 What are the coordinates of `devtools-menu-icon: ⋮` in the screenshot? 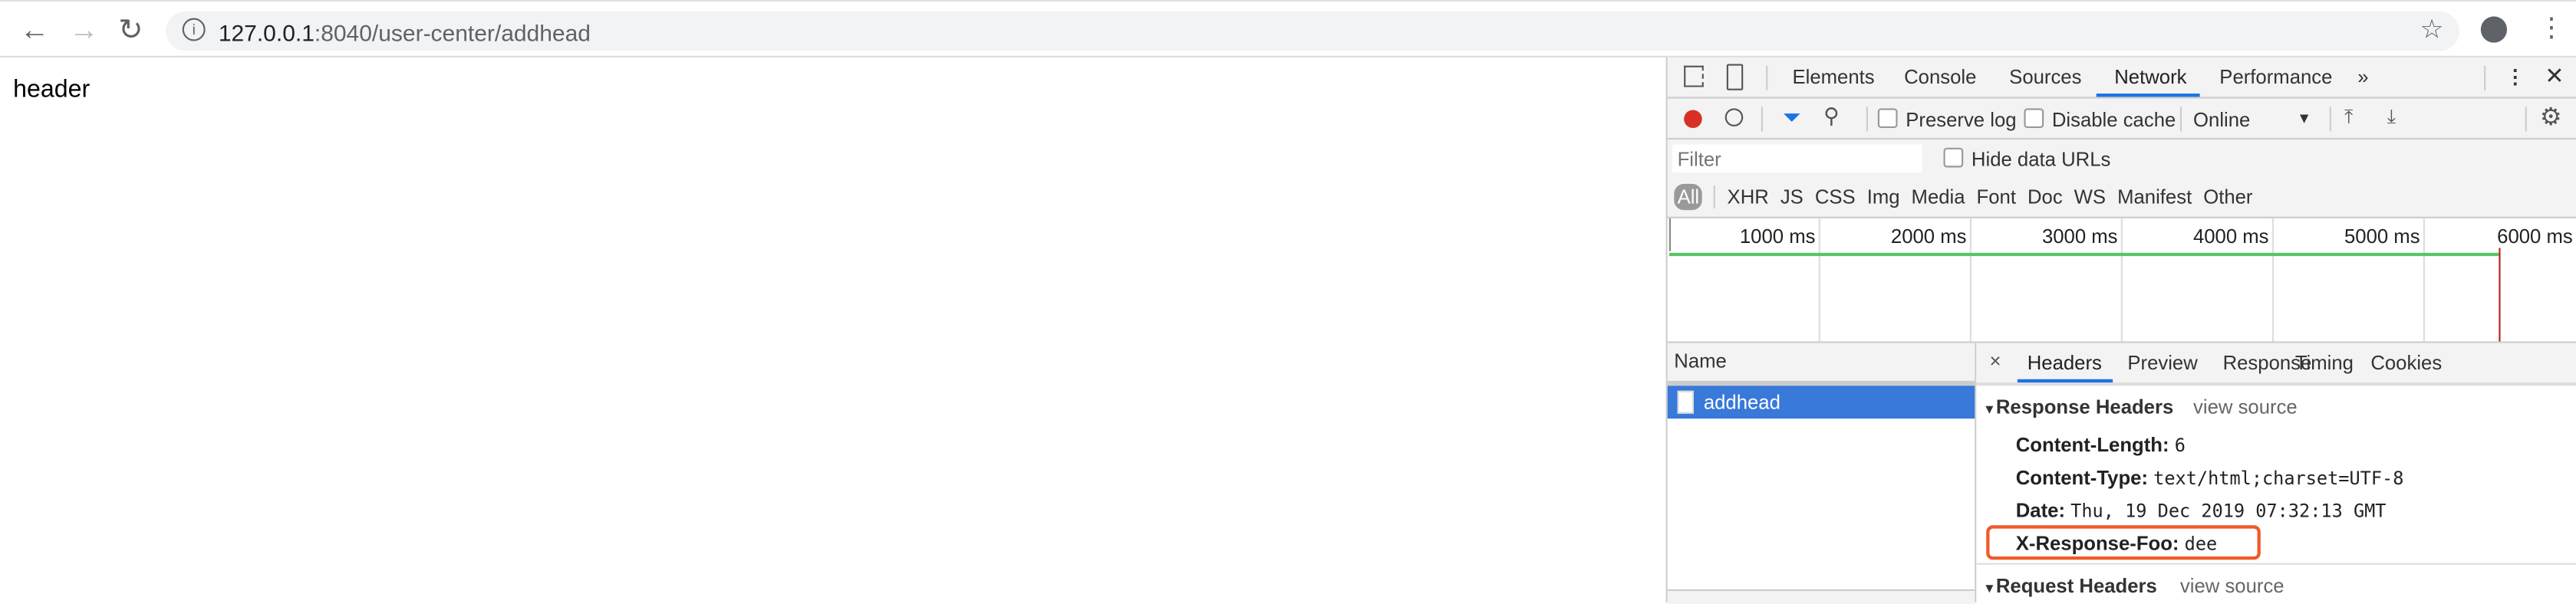 It's located at (2515, 77).